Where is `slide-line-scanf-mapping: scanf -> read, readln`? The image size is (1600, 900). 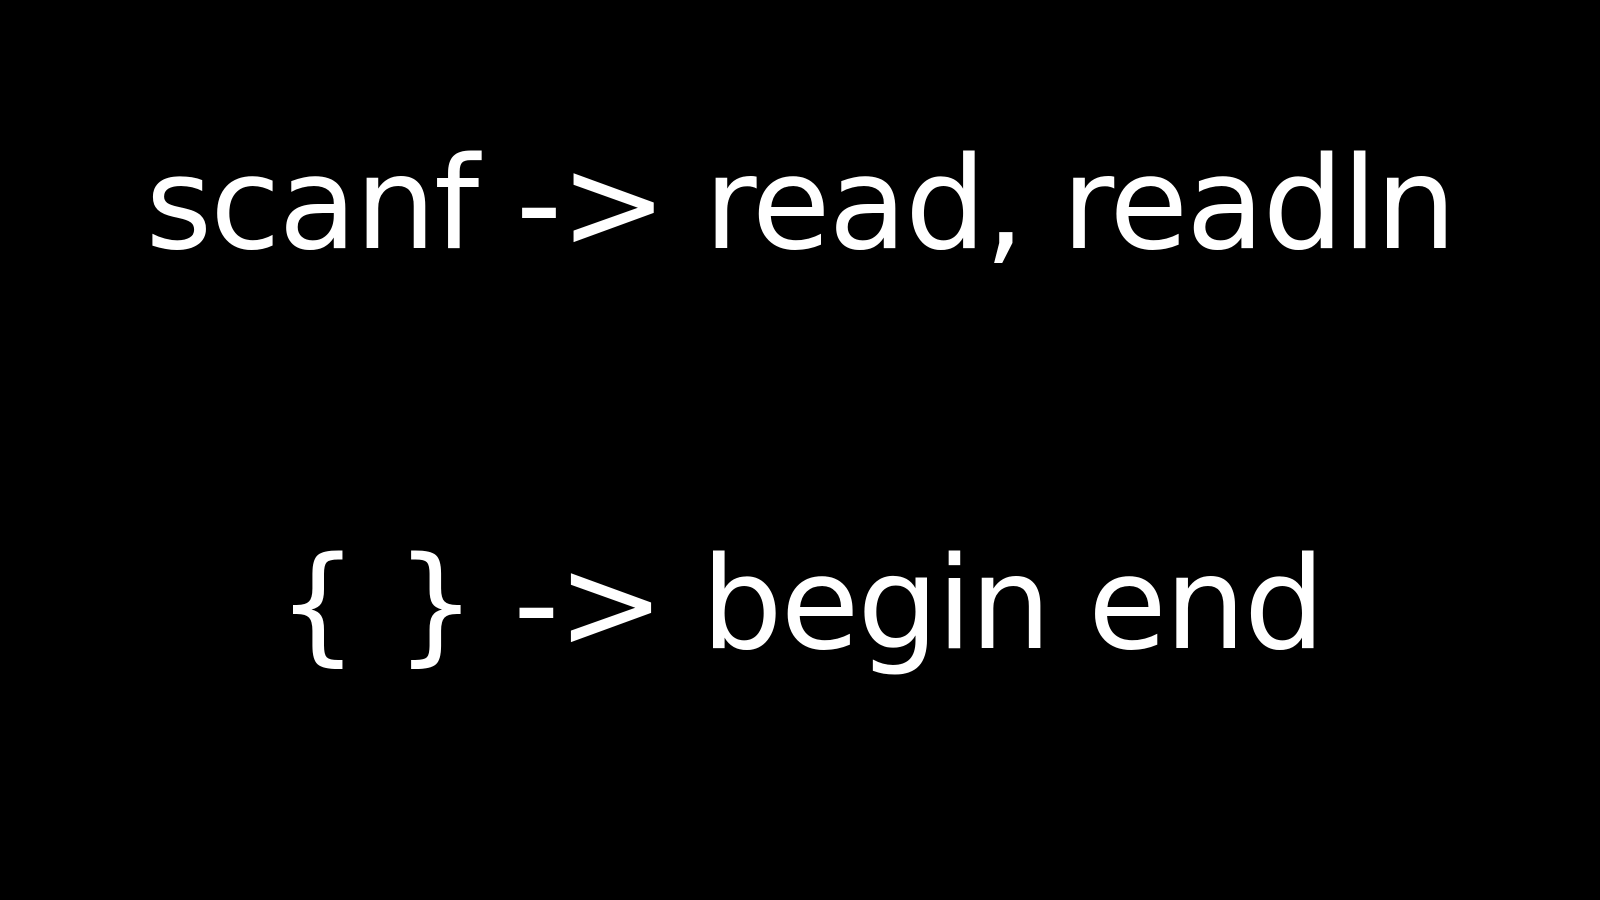
slide-line-scanf-mapping: scanf -> read, readln is located at coordinates (800, 204).